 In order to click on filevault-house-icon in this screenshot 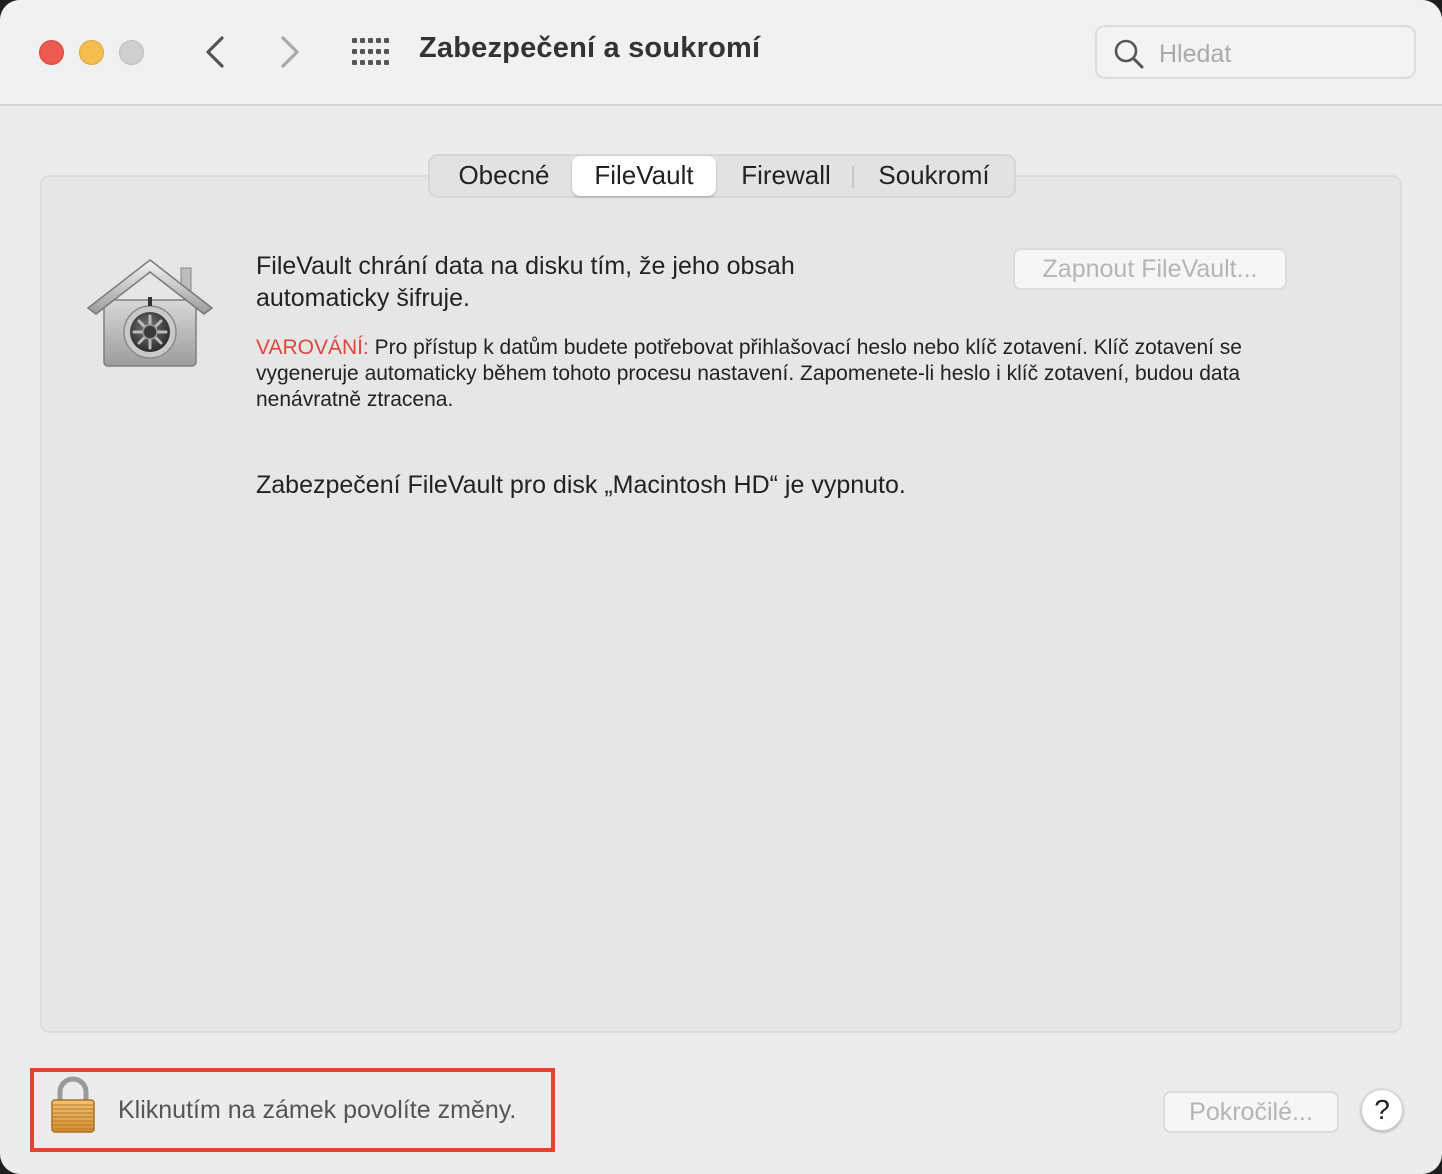, I will do `click(150, 313)`.